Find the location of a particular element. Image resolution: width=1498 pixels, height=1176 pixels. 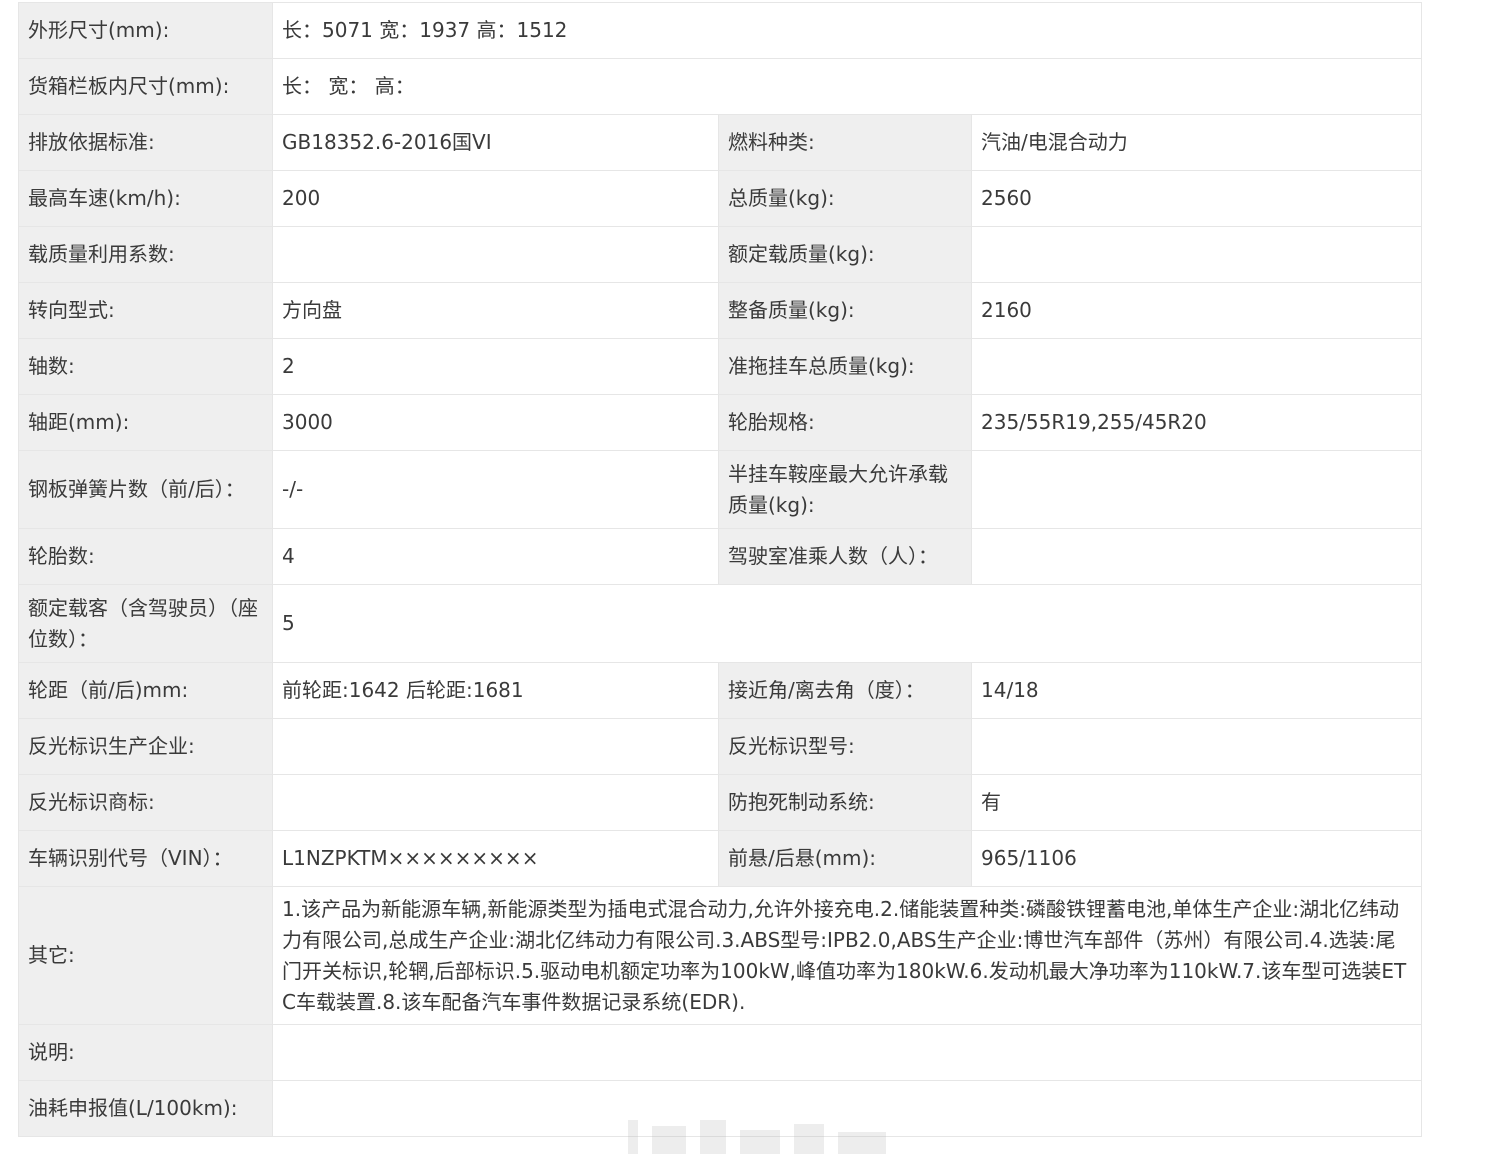

spec-label: 轮胎规格: is located at coordinates (845, 422).